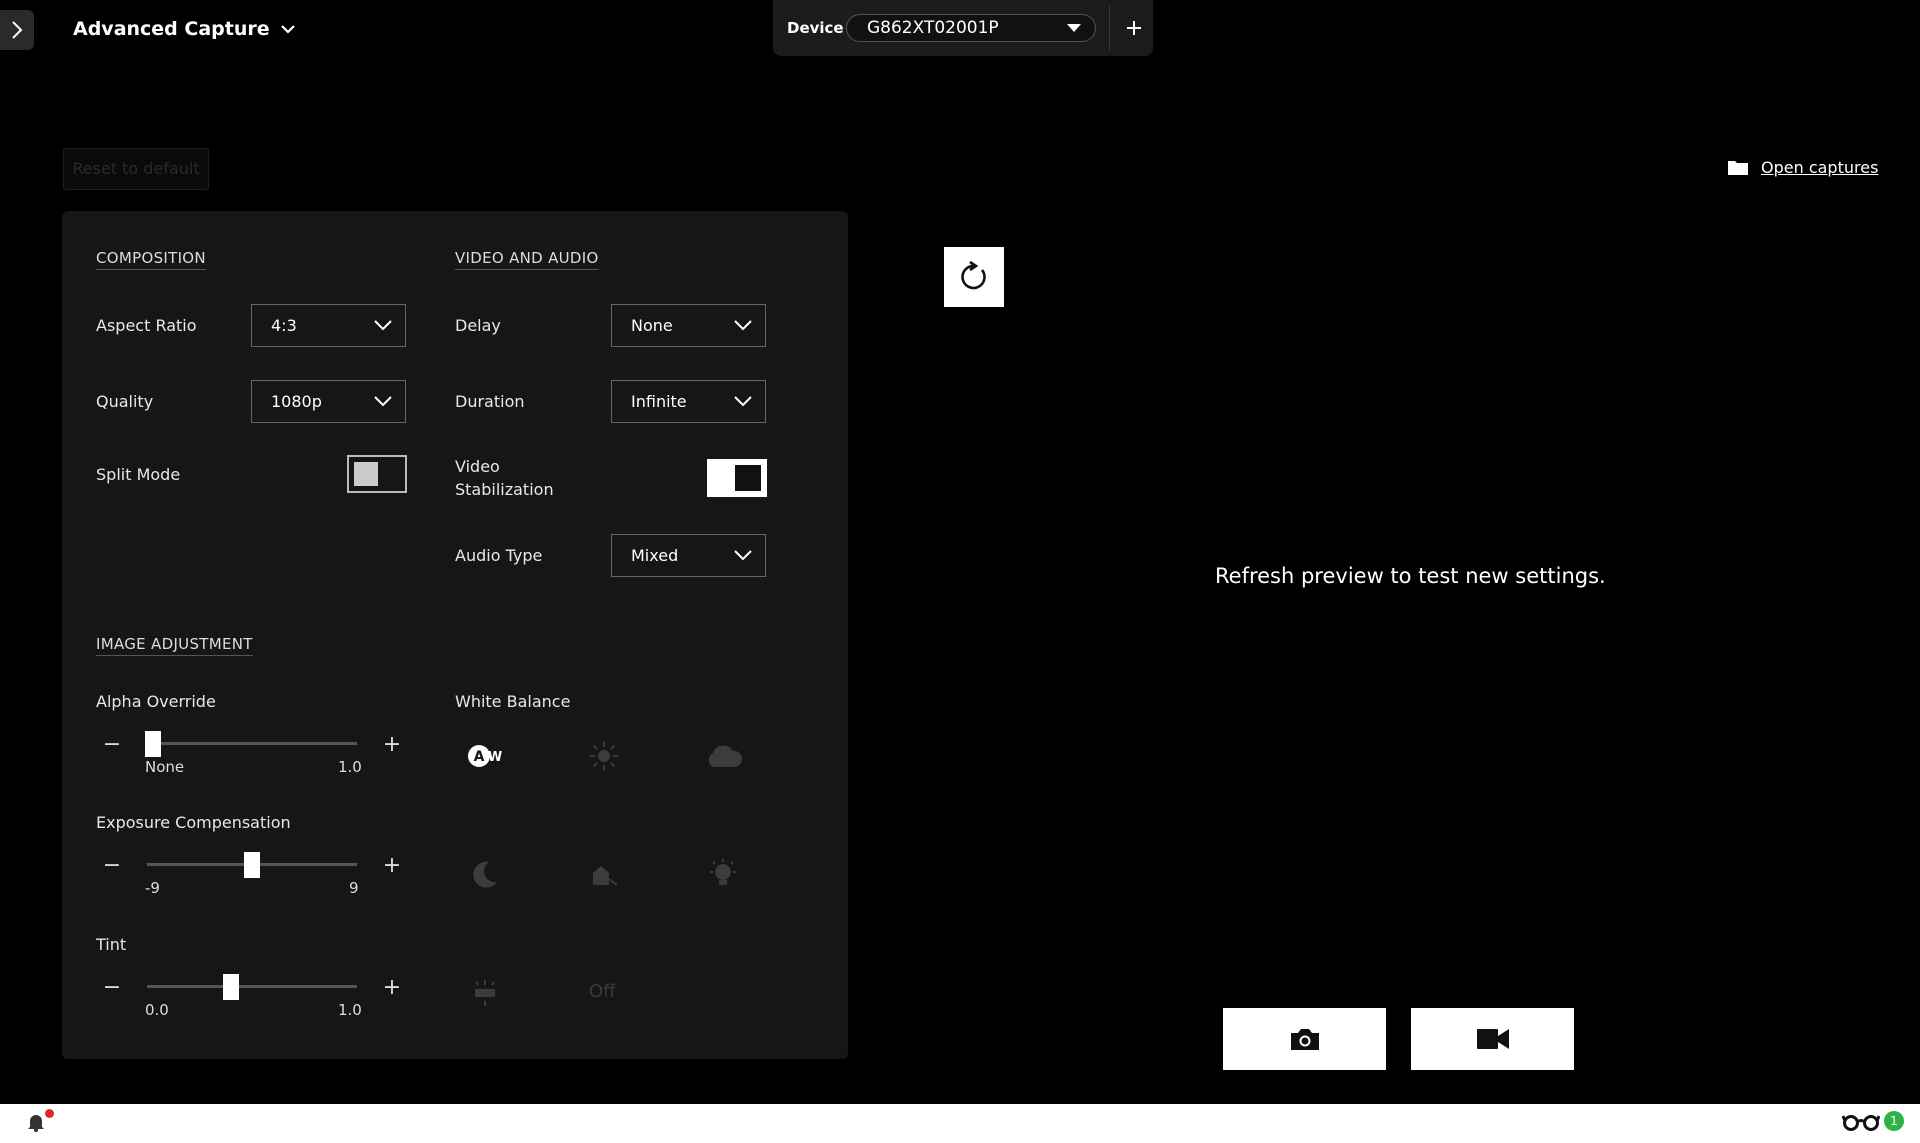  What do you see at coordinates (655, 555) in the screenshot?
I see `audio-type-value: Mixed` at bounding box center [655, 555].